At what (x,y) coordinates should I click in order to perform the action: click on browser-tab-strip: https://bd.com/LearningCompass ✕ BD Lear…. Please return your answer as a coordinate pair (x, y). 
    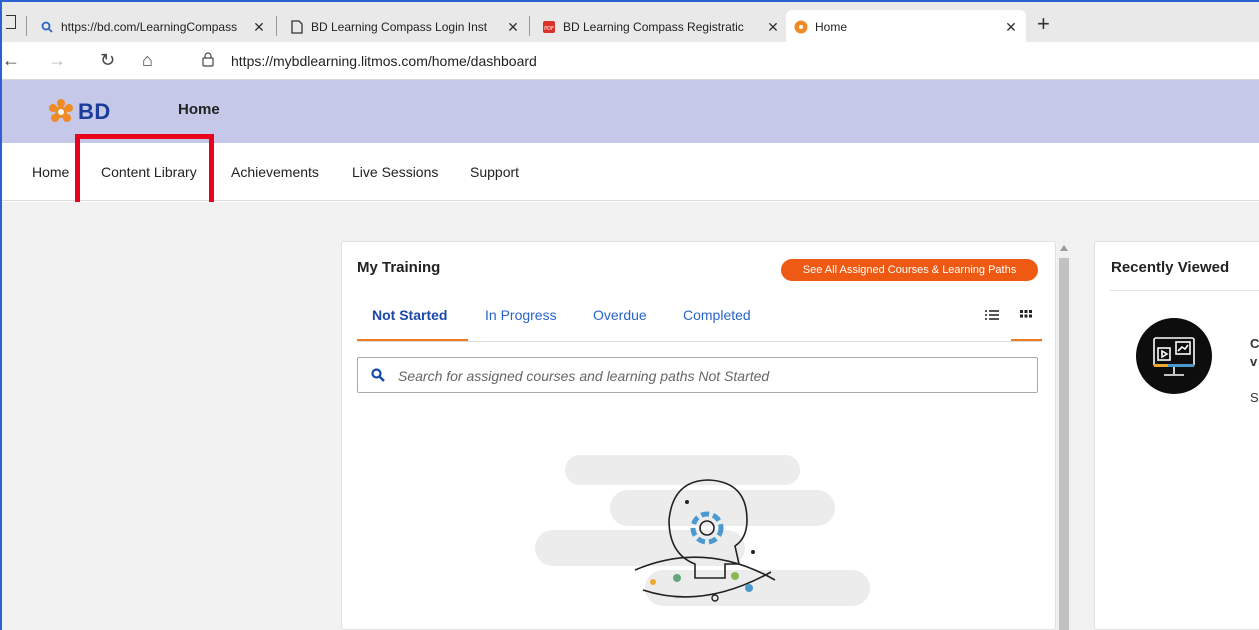
    Looking at the image, I should click on (629, 22).